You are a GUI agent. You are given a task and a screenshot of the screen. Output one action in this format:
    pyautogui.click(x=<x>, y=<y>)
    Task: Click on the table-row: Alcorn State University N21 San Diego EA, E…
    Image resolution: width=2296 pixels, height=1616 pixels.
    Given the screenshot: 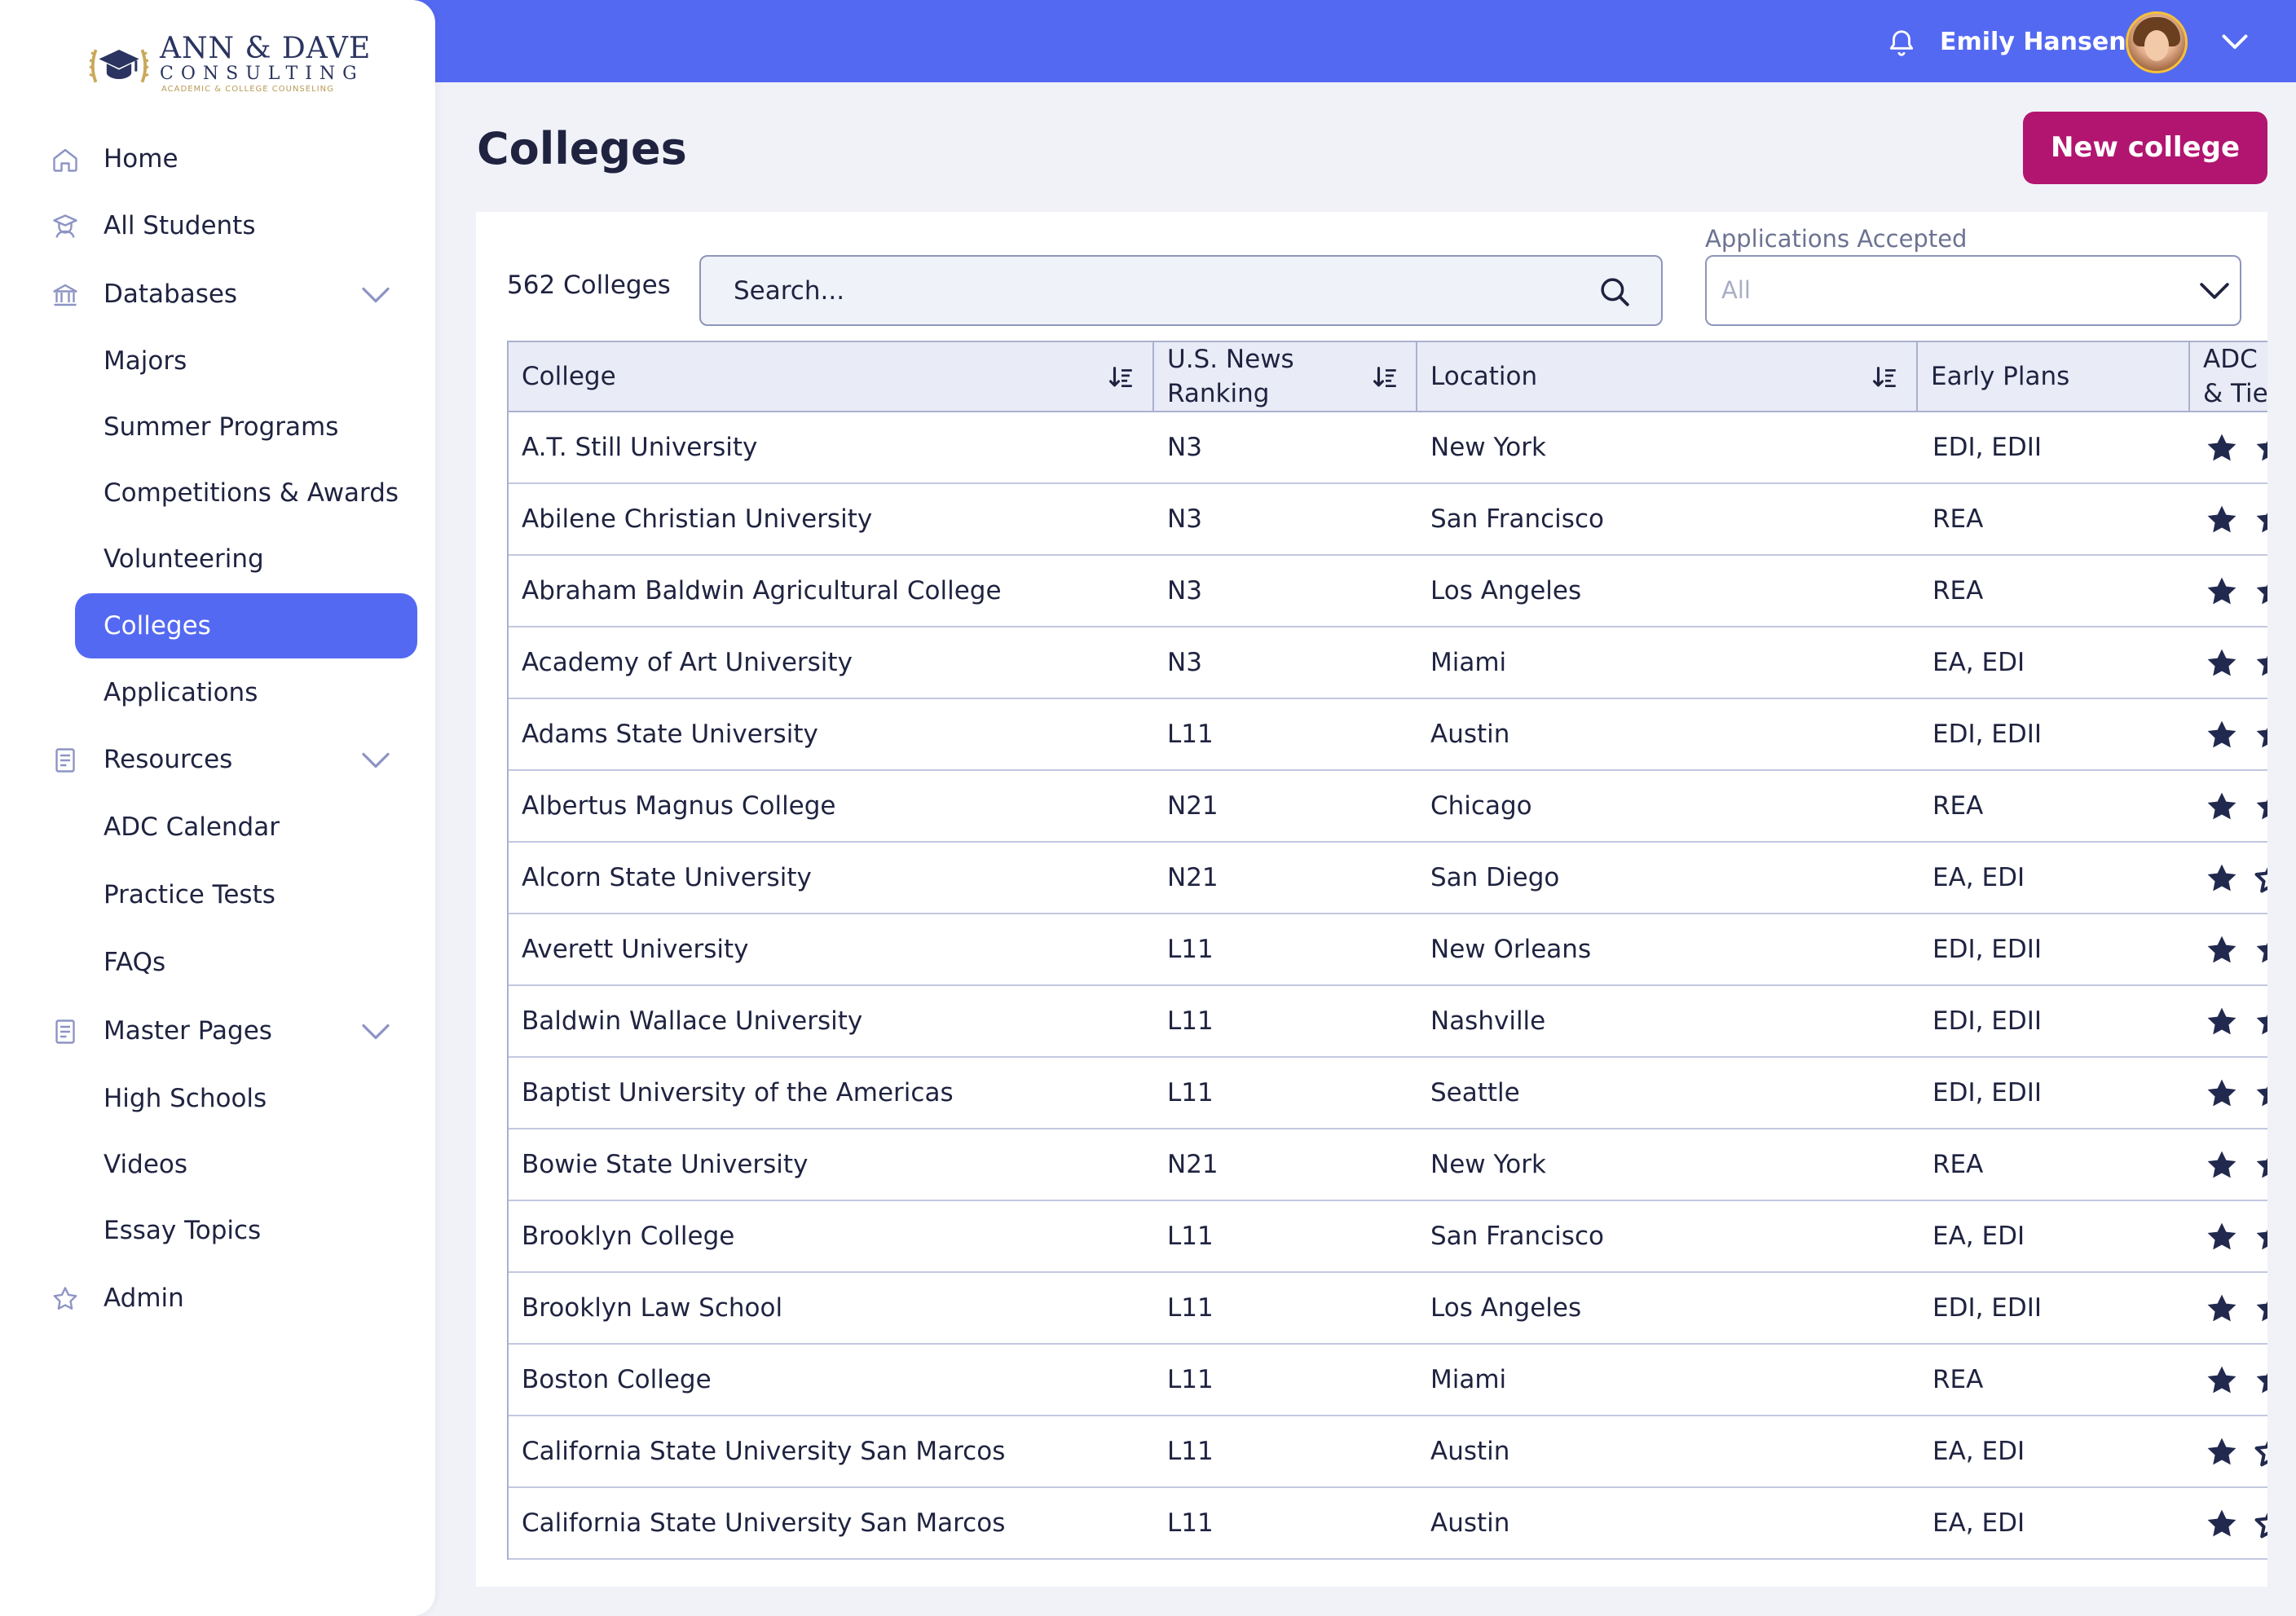 What is the action you would take?
    pyautogui.click(x=1388, y=878)
    